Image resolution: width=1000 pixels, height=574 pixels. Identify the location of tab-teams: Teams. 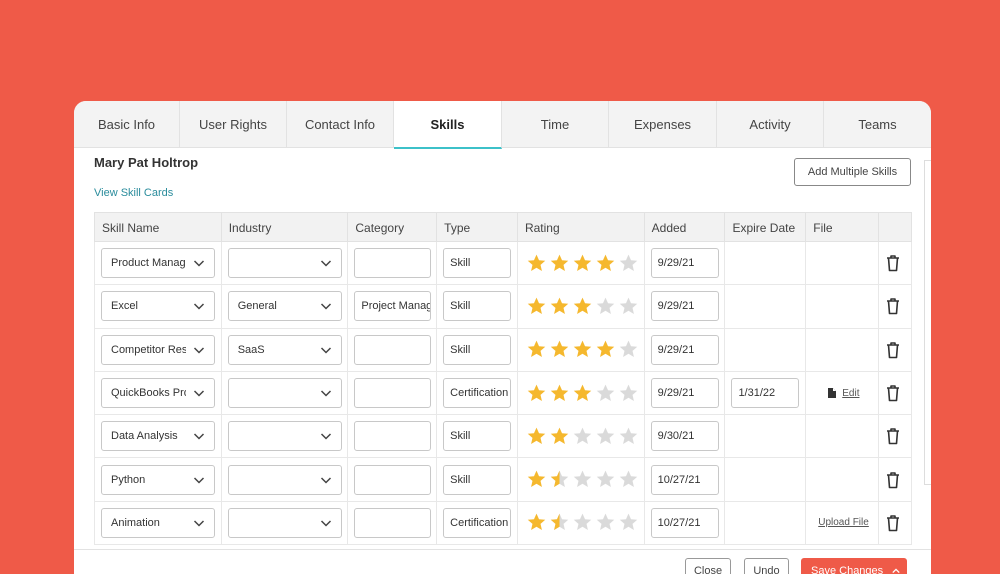
(877, 124).